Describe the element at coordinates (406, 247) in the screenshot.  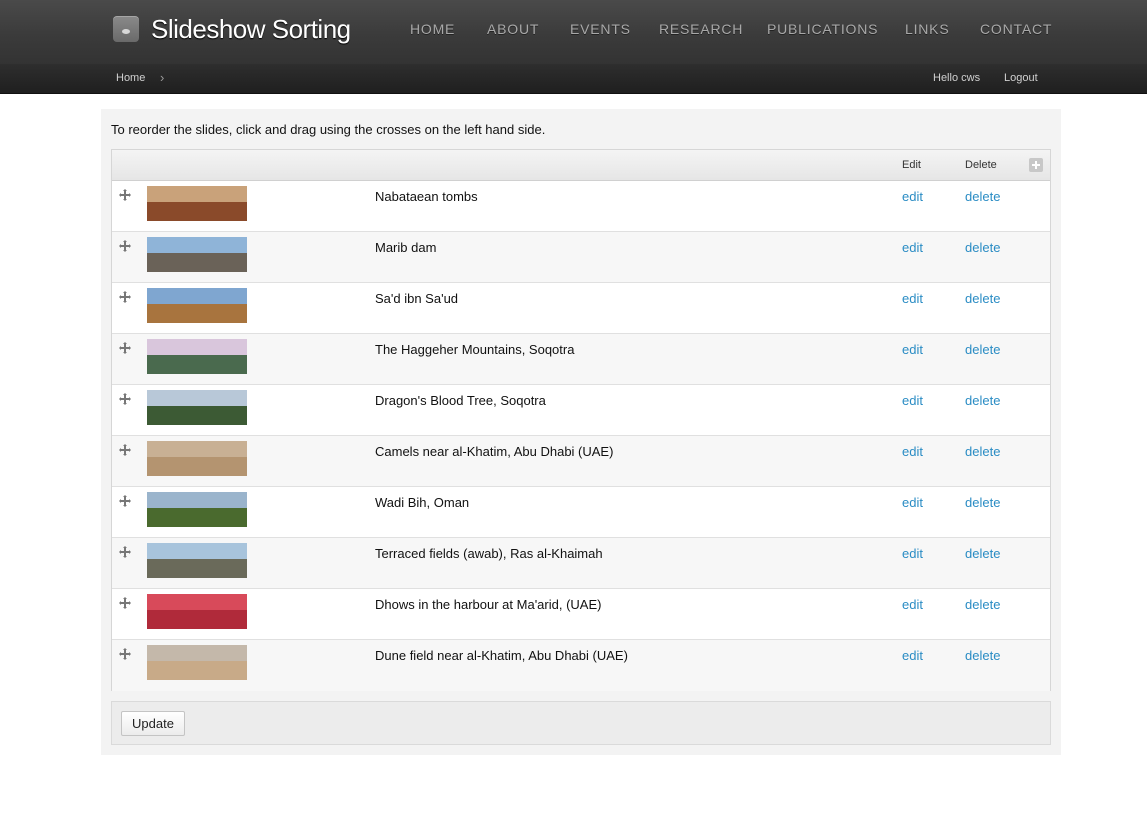
I see `slide-title: Marib dam` at that location.